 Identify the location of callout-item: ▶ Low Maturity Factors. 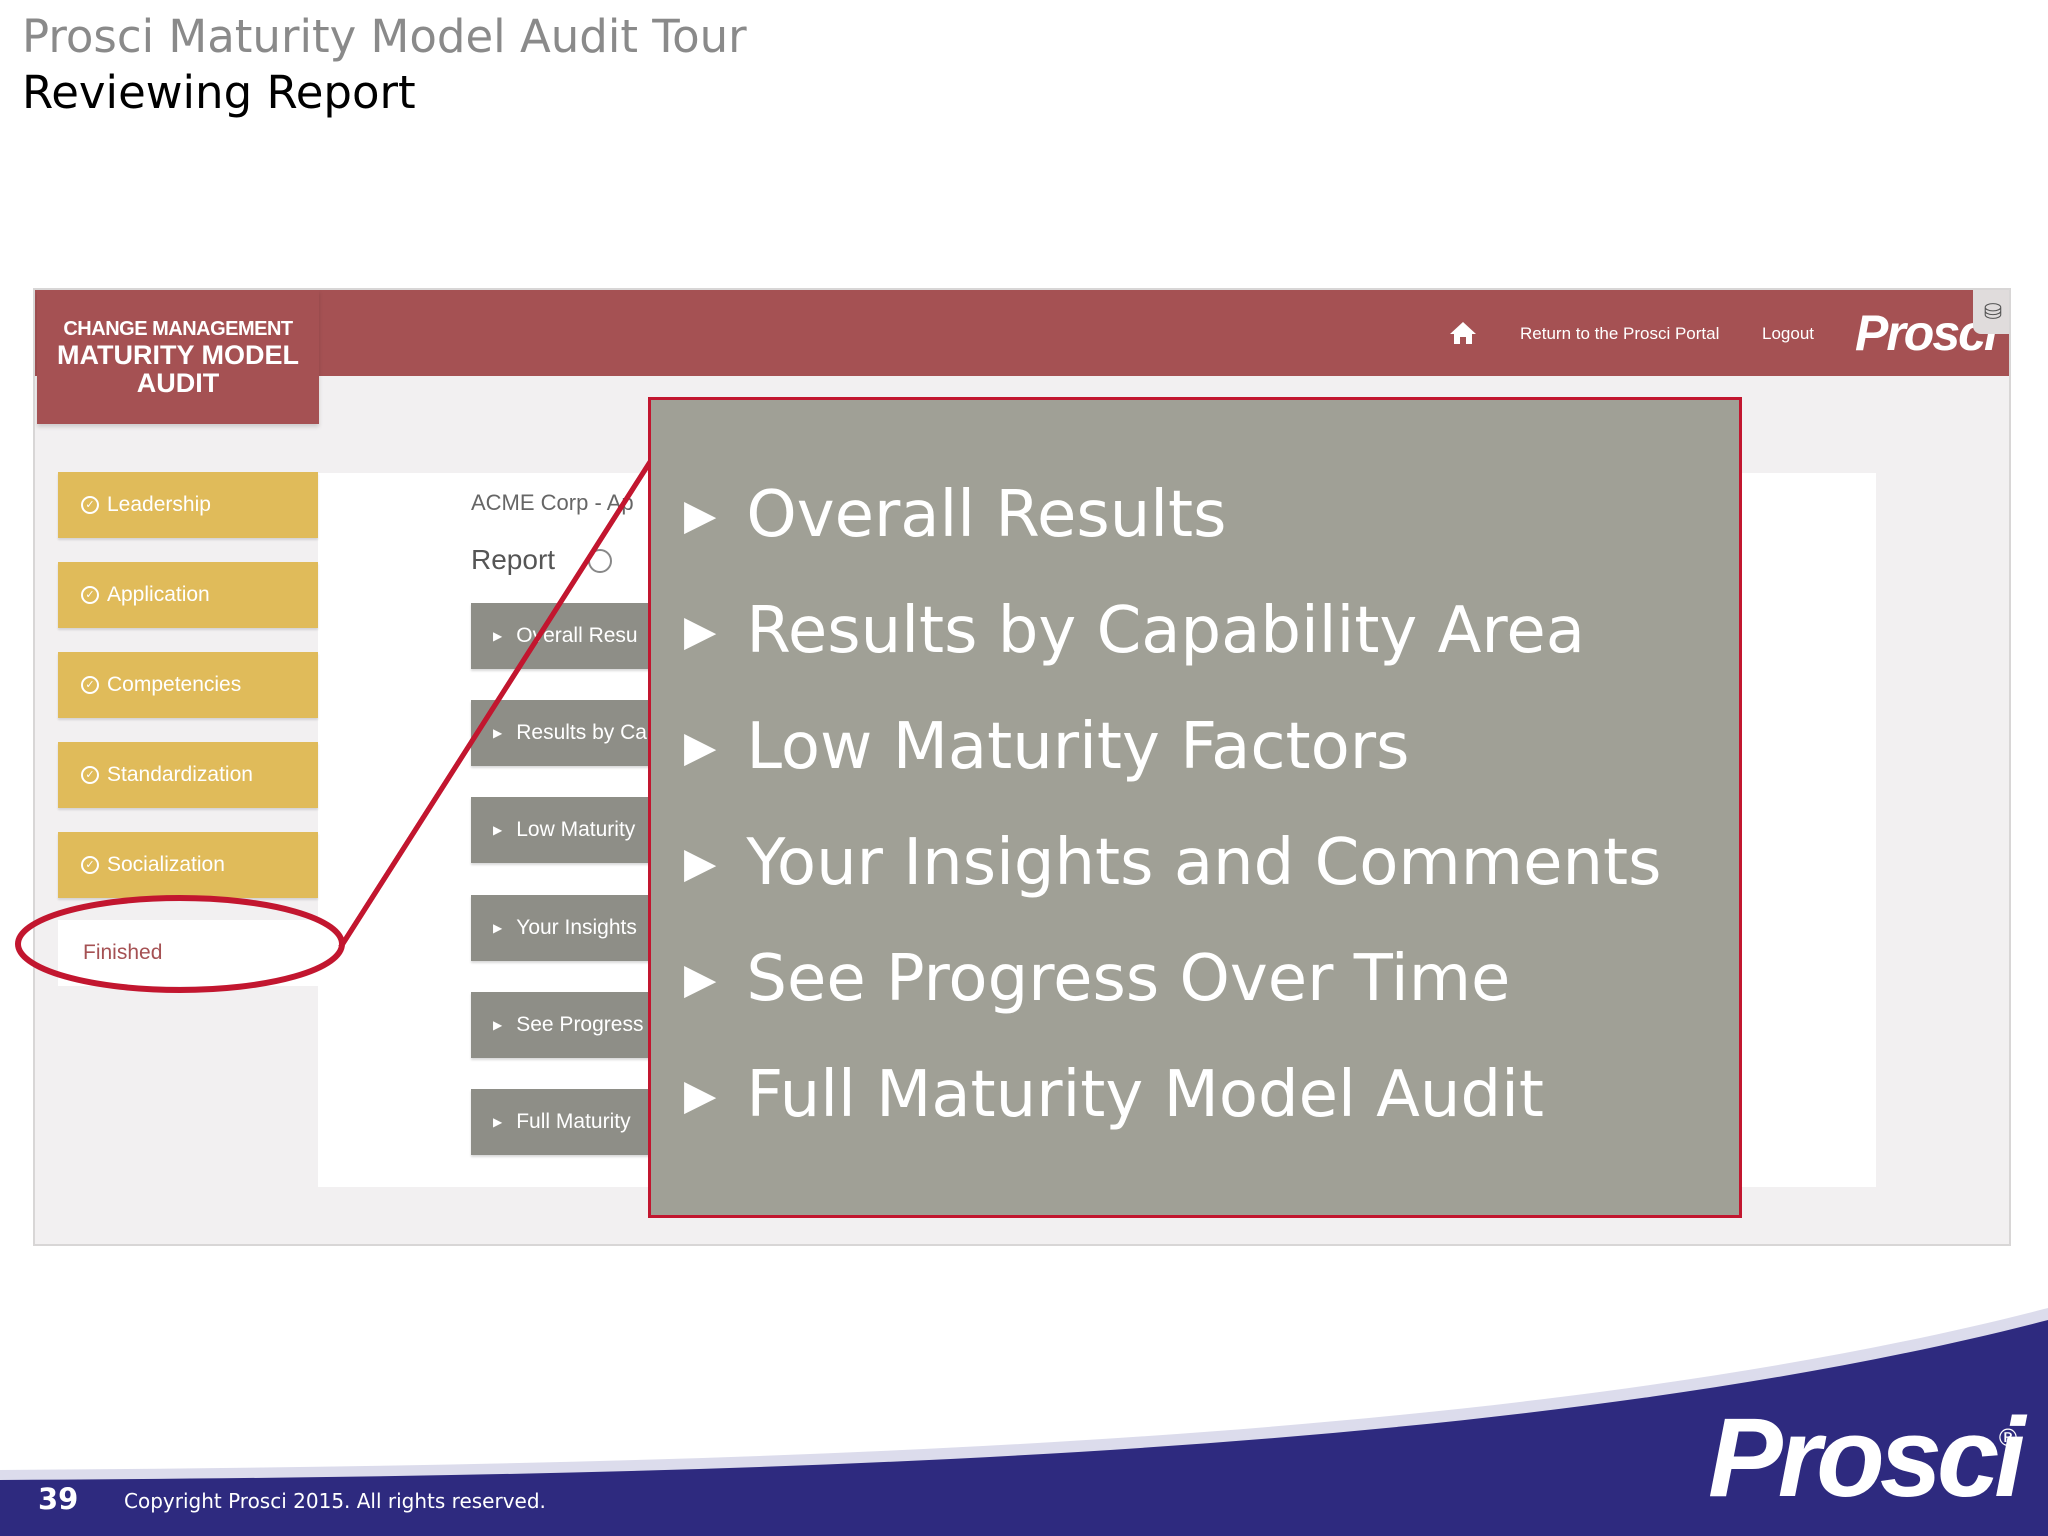
(1047, 747).